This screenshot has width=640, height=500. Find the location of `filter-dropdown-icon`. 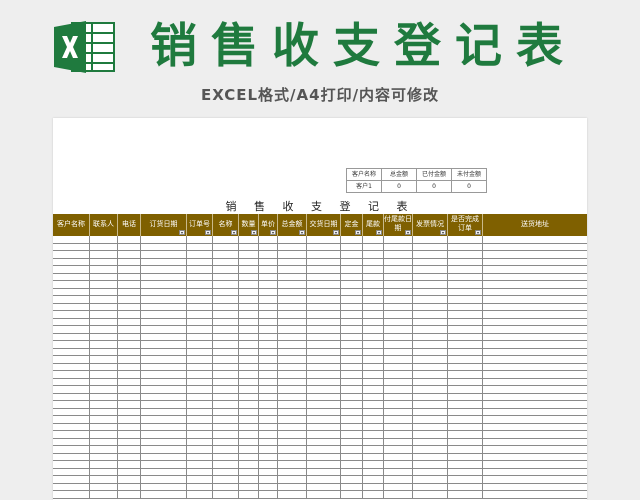

filter-dropdown-icon is located at coordinates (273, 232).